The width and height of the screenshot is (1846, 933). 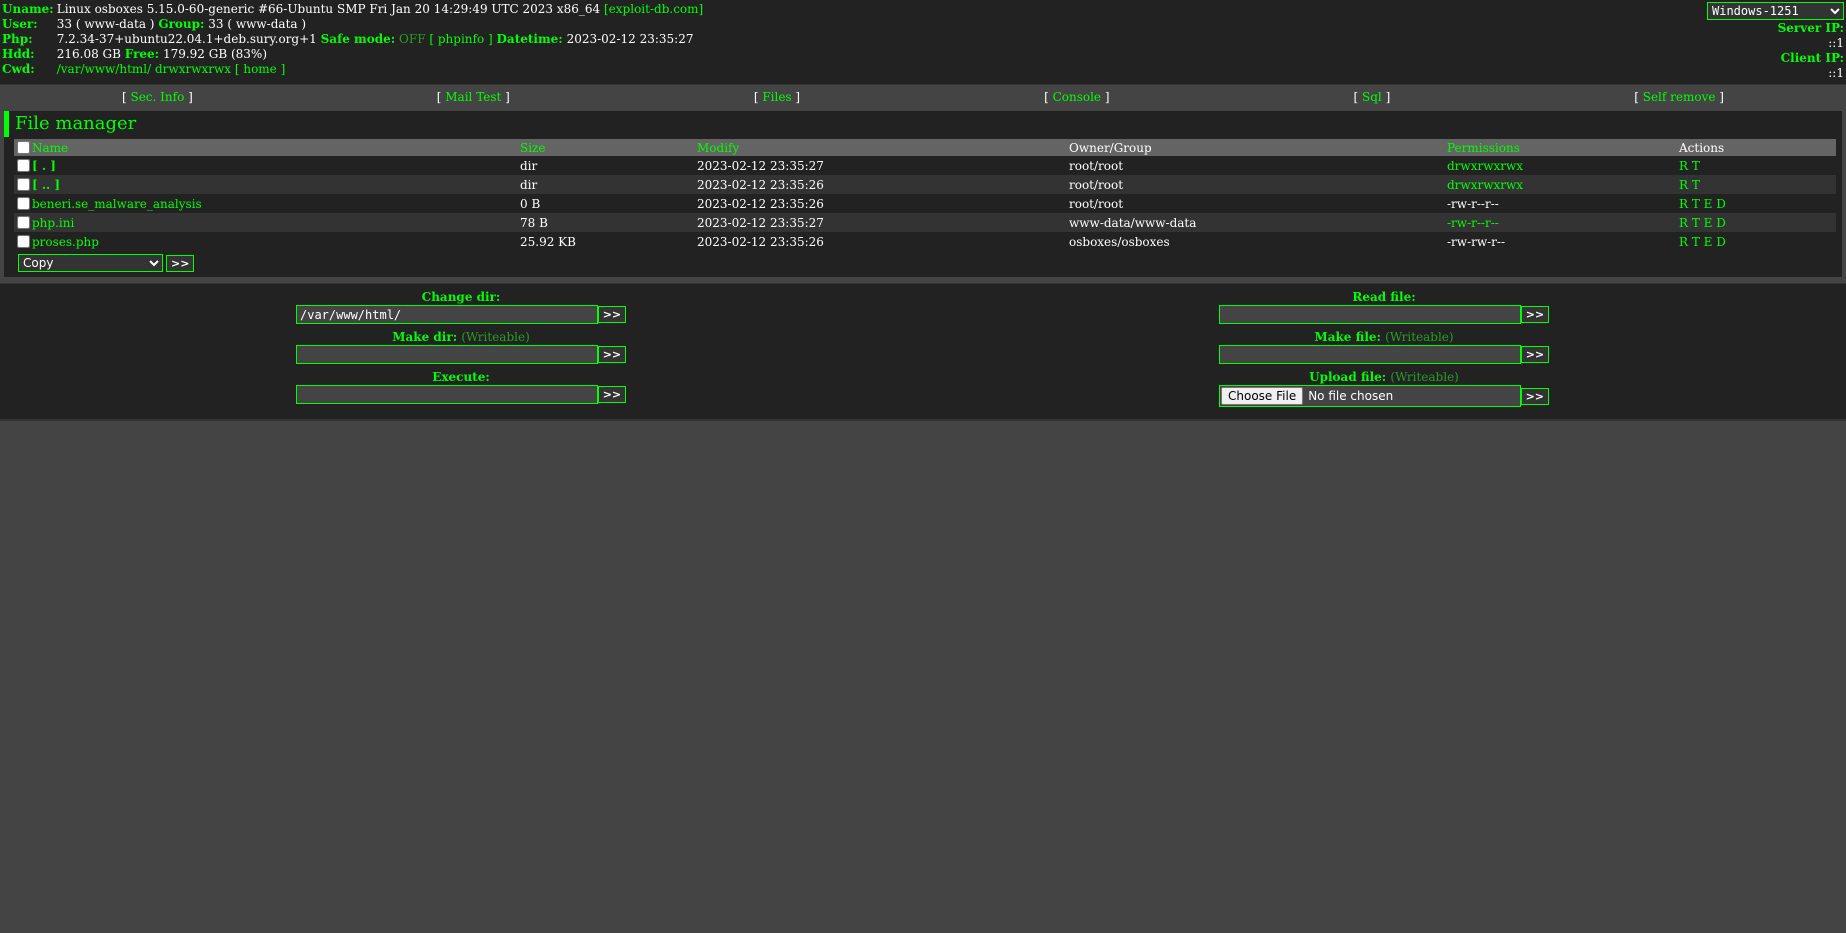 I want to click on menu-link-self-remove: Self remove, so click(x=1679, y=97).